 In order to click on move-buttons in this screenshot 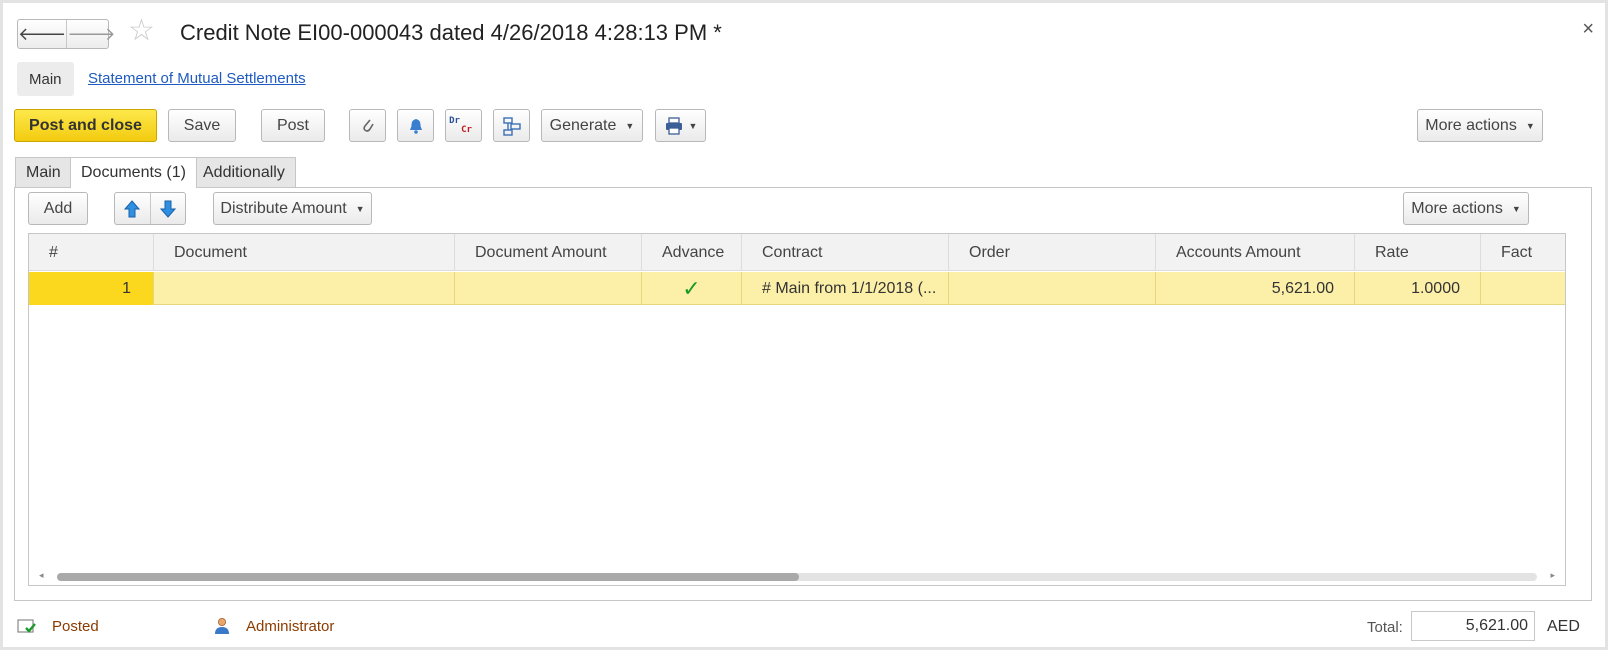, I will do `click(150, 208)`.